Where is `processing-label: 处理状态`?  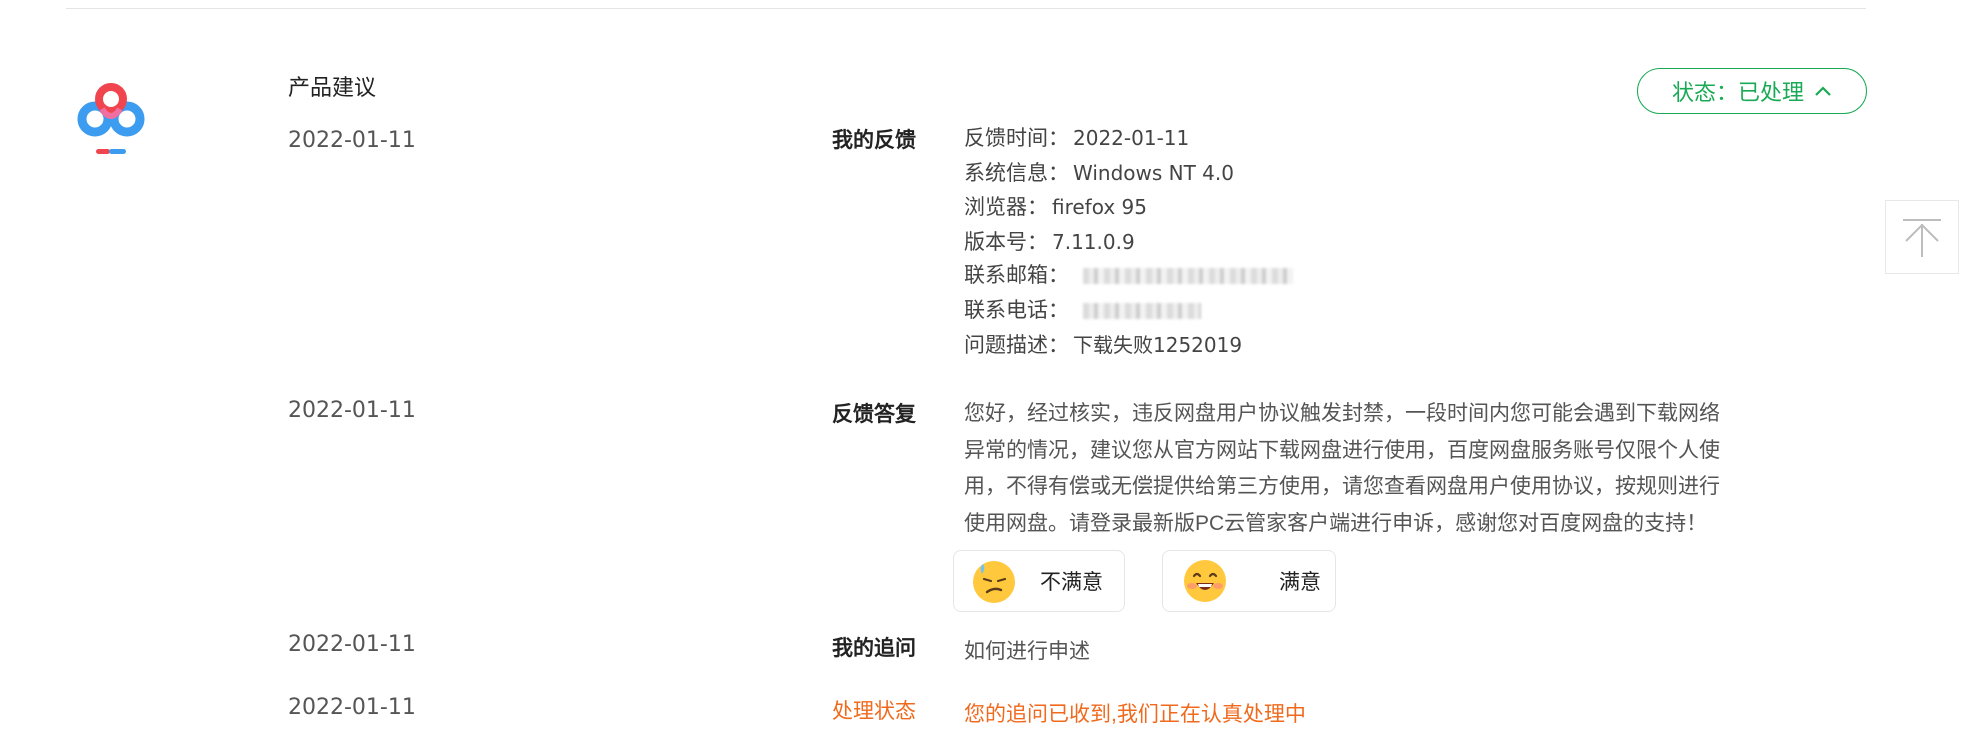 processing-label: 处理状态 is located at coordinates (874, 711).